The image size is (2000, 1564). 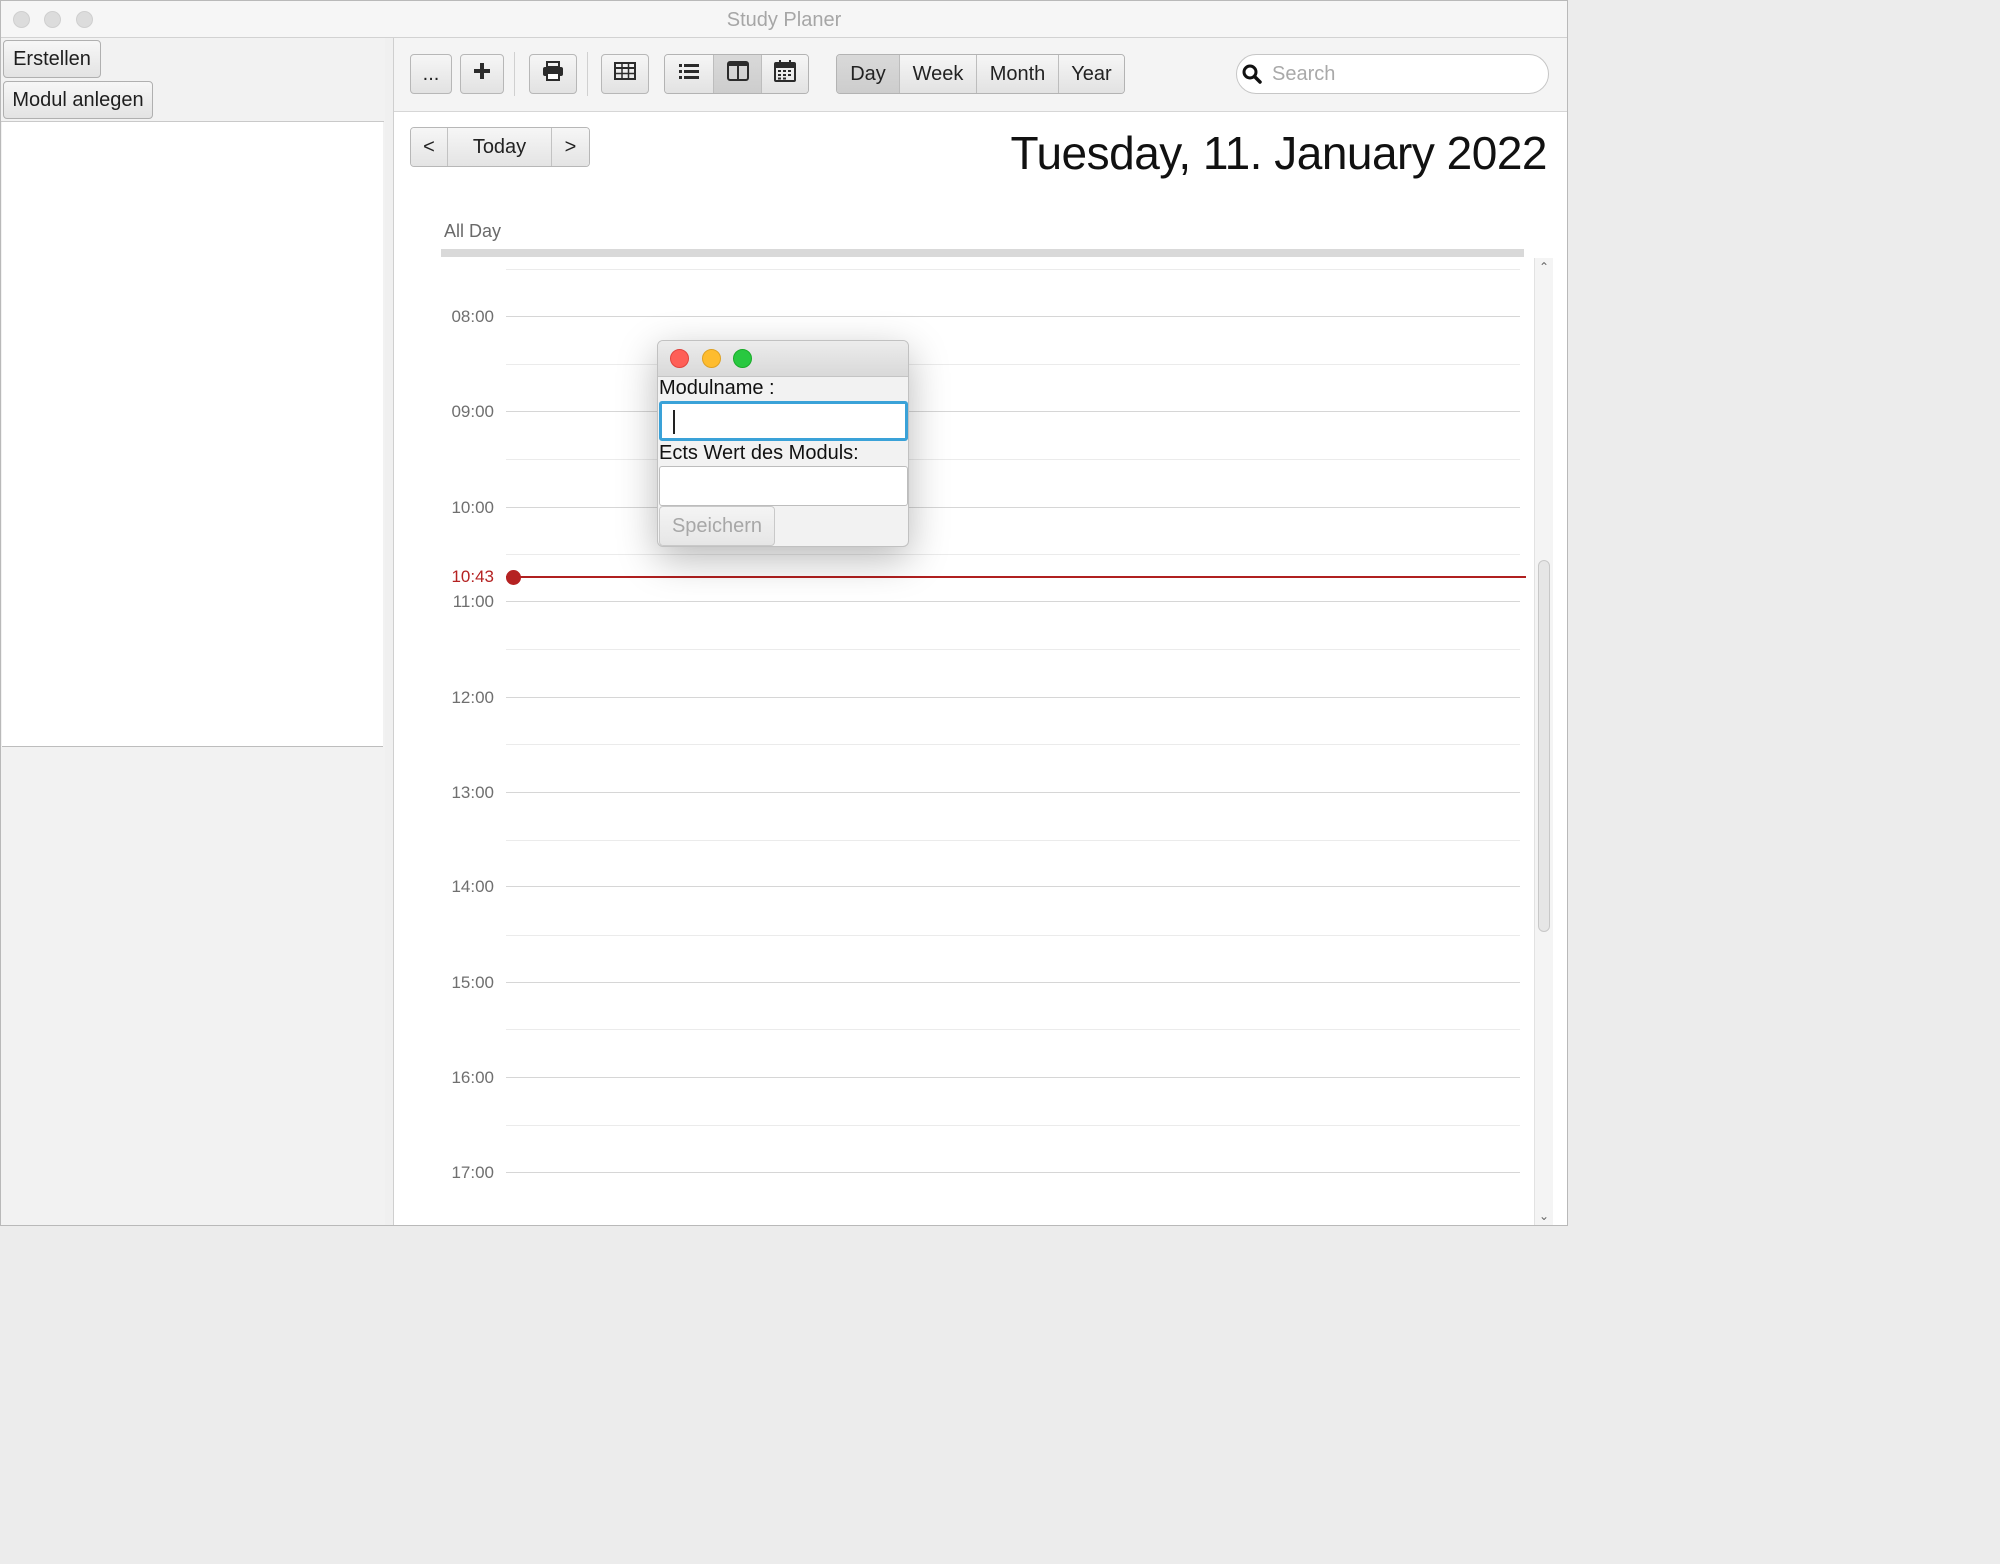 I want to click on print-button, so click(x=553, y=74).